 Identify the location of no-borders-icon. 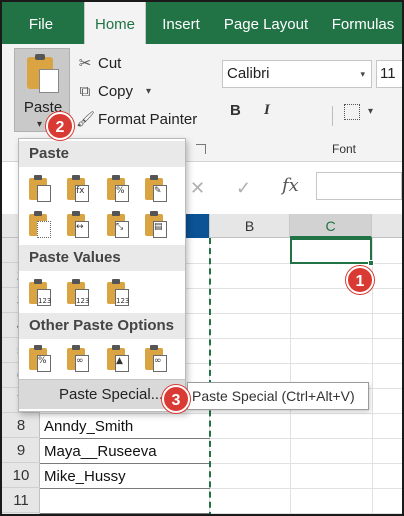
(41, 225).